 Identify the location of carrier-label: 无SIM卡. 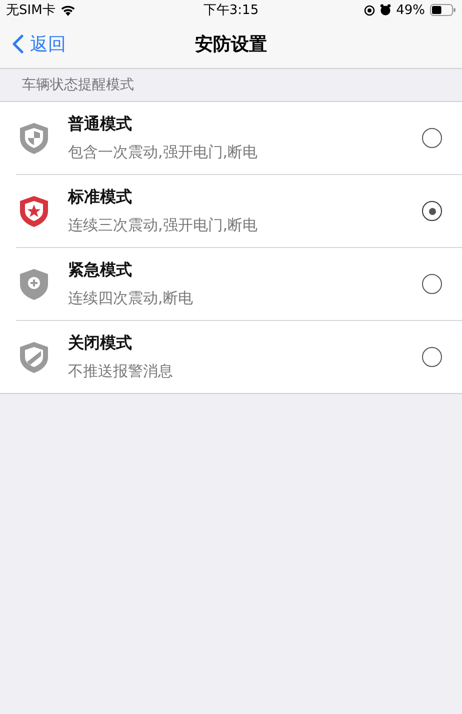
(31, 10).